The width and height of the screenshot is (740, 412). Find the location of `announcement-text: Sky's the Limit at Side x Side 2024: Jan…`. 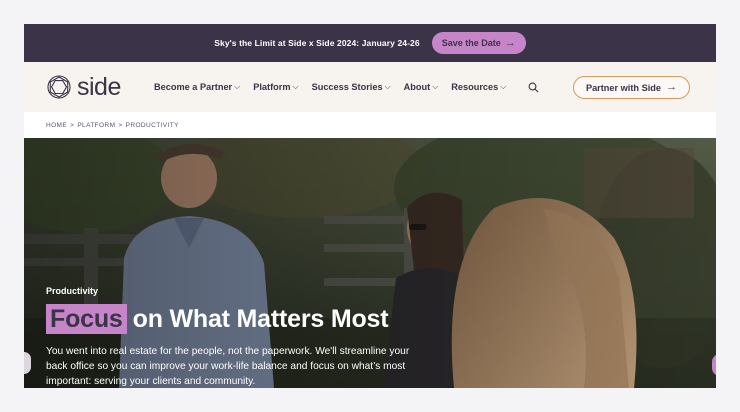

announcement-text: Sky's the Limit at Side x Side 2024: Jan… is located at coordinates (317, 43).